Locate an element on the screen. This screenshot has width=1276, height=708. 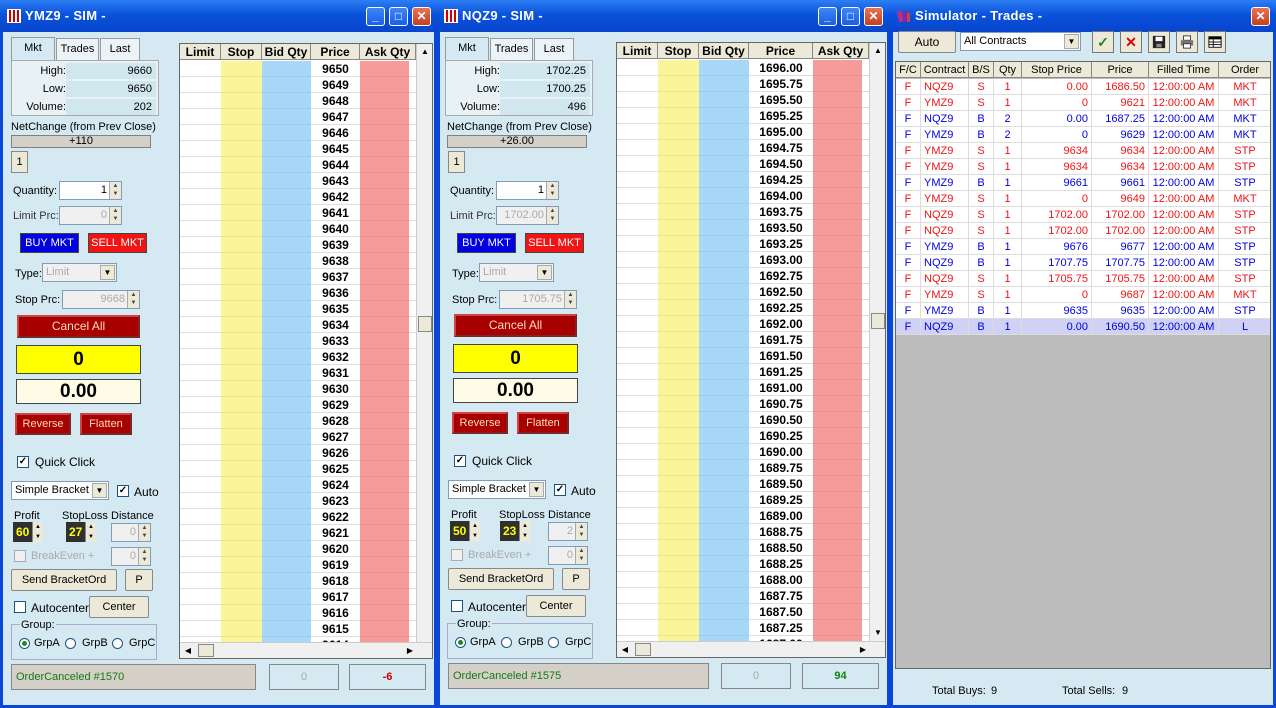
tab-trades: Trades is located at coordinates (511, 49).